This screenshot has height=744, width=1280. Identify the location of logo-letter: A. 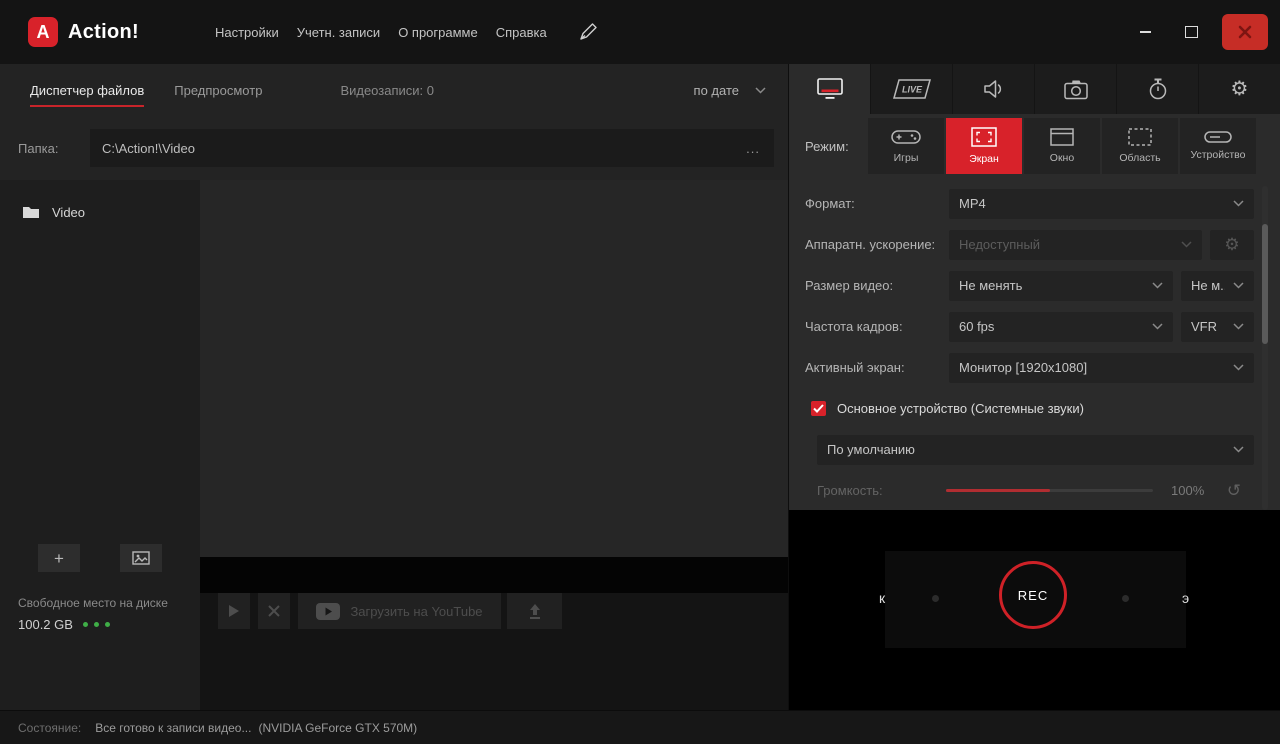
(43, 31).